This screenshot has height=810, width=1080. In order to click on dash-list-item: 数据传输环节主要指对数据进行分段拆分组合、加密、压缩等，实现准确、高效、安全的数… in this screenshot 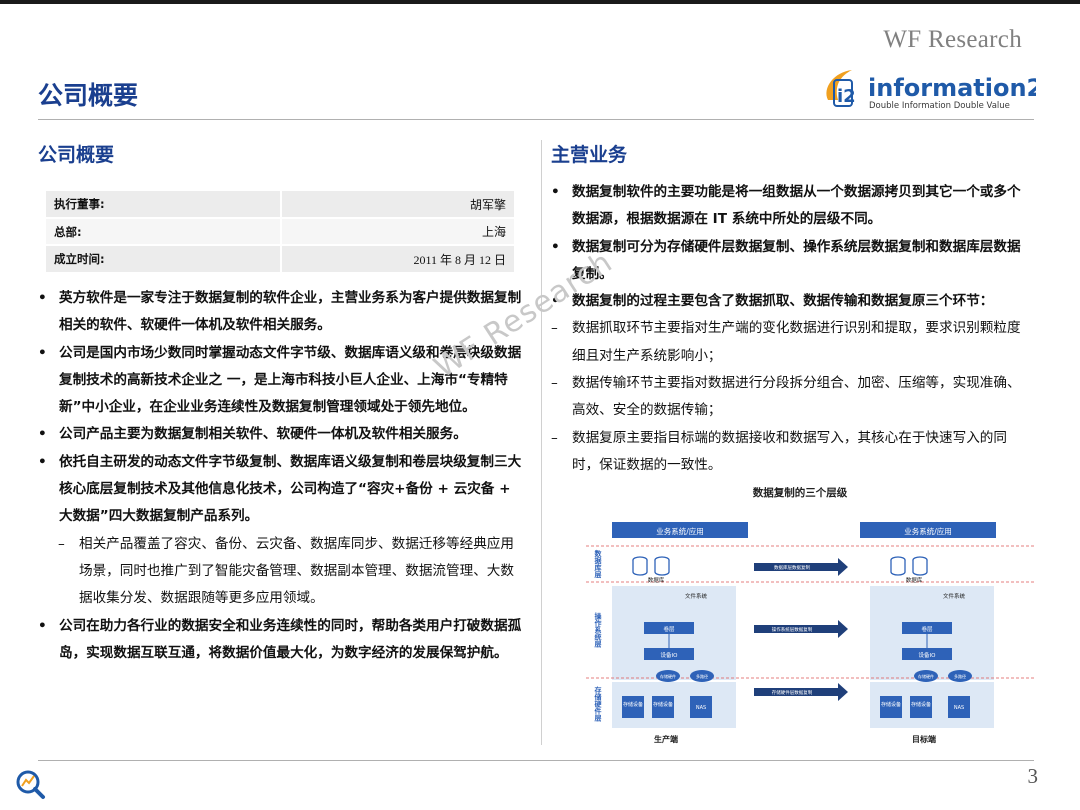, I will do `click(791, 397)`.